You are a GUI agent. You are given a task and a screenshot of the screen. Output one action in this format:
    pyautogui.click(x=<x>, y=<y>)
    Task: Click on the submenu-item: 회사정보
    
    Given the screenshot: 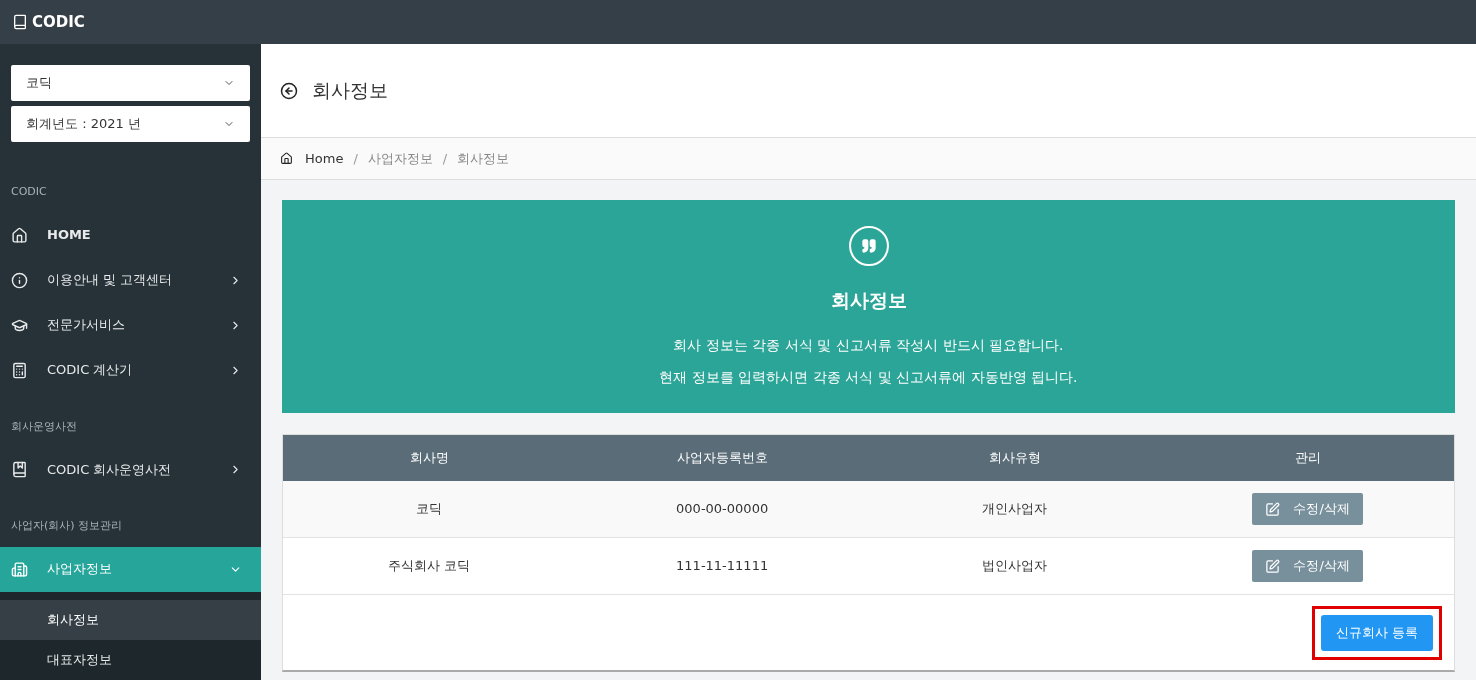 What is the action you would take?
    pyautogui.click(x=130, y=619)
    